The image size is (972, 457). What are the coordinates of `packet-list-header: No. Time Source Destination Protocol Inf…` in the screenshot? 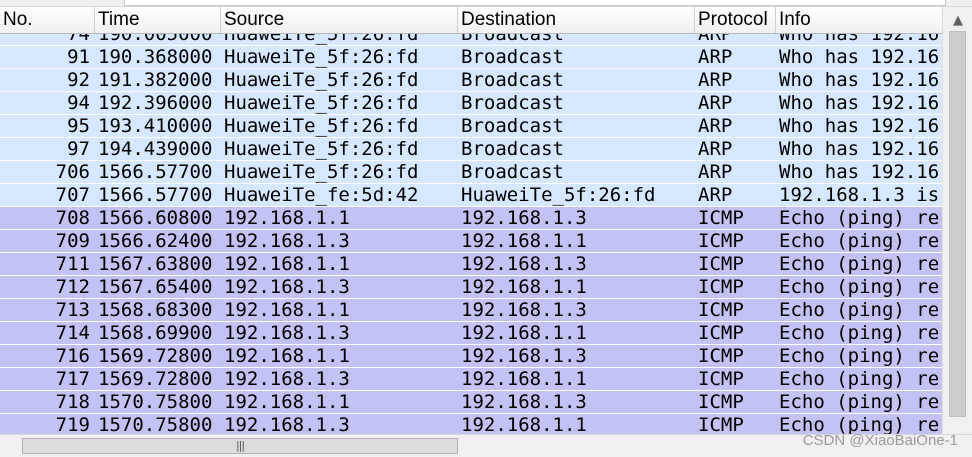 It's located at (471, 20).